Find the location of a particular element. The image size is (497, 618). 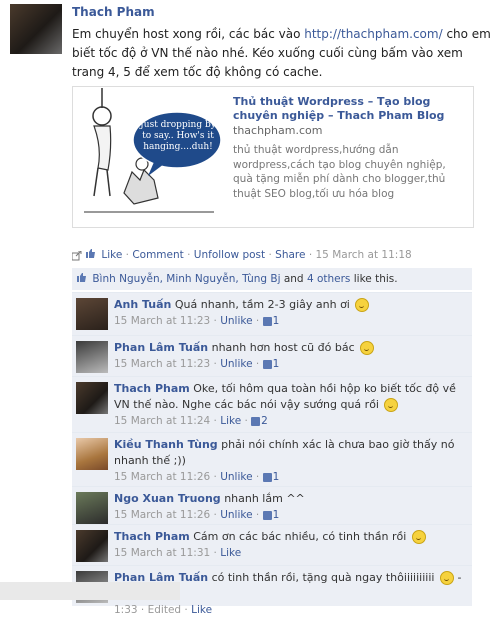

comment-text: nhanh hơn host cũ đó bác is located at coordinates (283, 347).